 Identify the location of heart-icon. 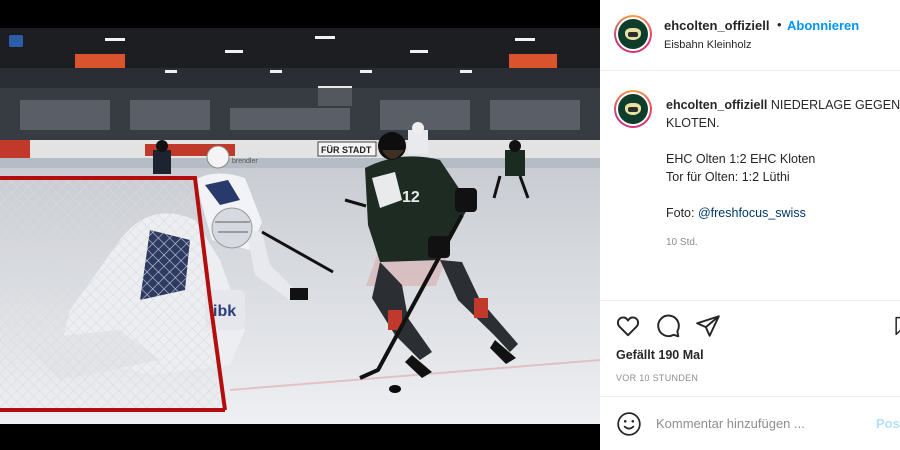
(628, 326).